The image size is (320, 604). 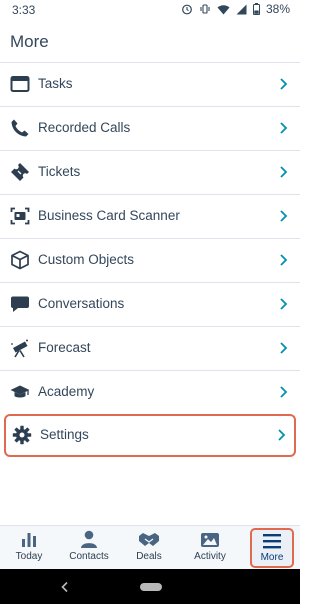 I want to click on menu-item-label: Forecast, so click(x=64, y=347).